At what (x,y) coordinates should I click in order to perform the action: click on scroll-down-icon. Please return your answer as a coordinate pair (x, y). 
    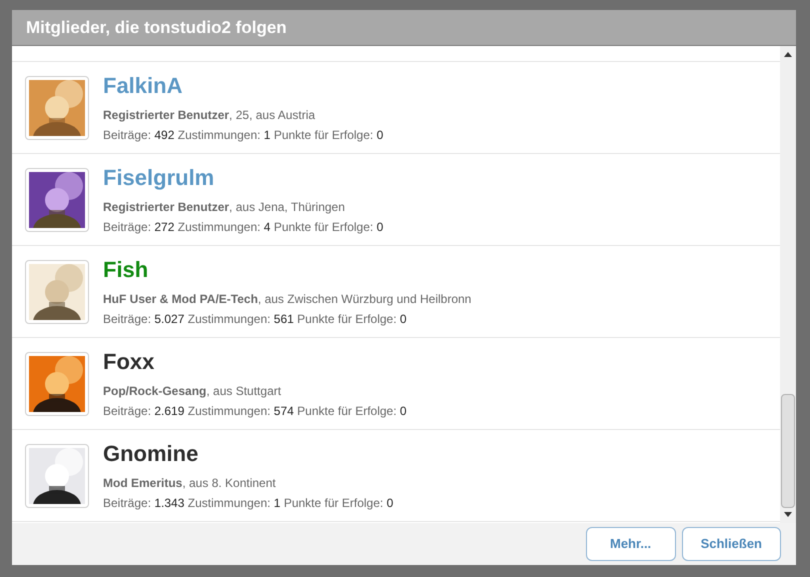
    Looking at the image, I should click on (788, 514).